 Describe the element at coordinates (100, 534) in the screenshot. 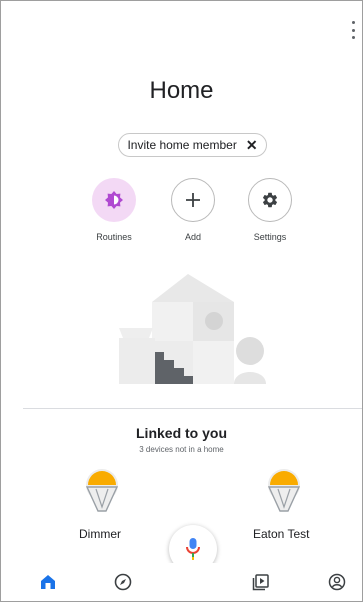

I see `device-name: Dimmer` at that location.